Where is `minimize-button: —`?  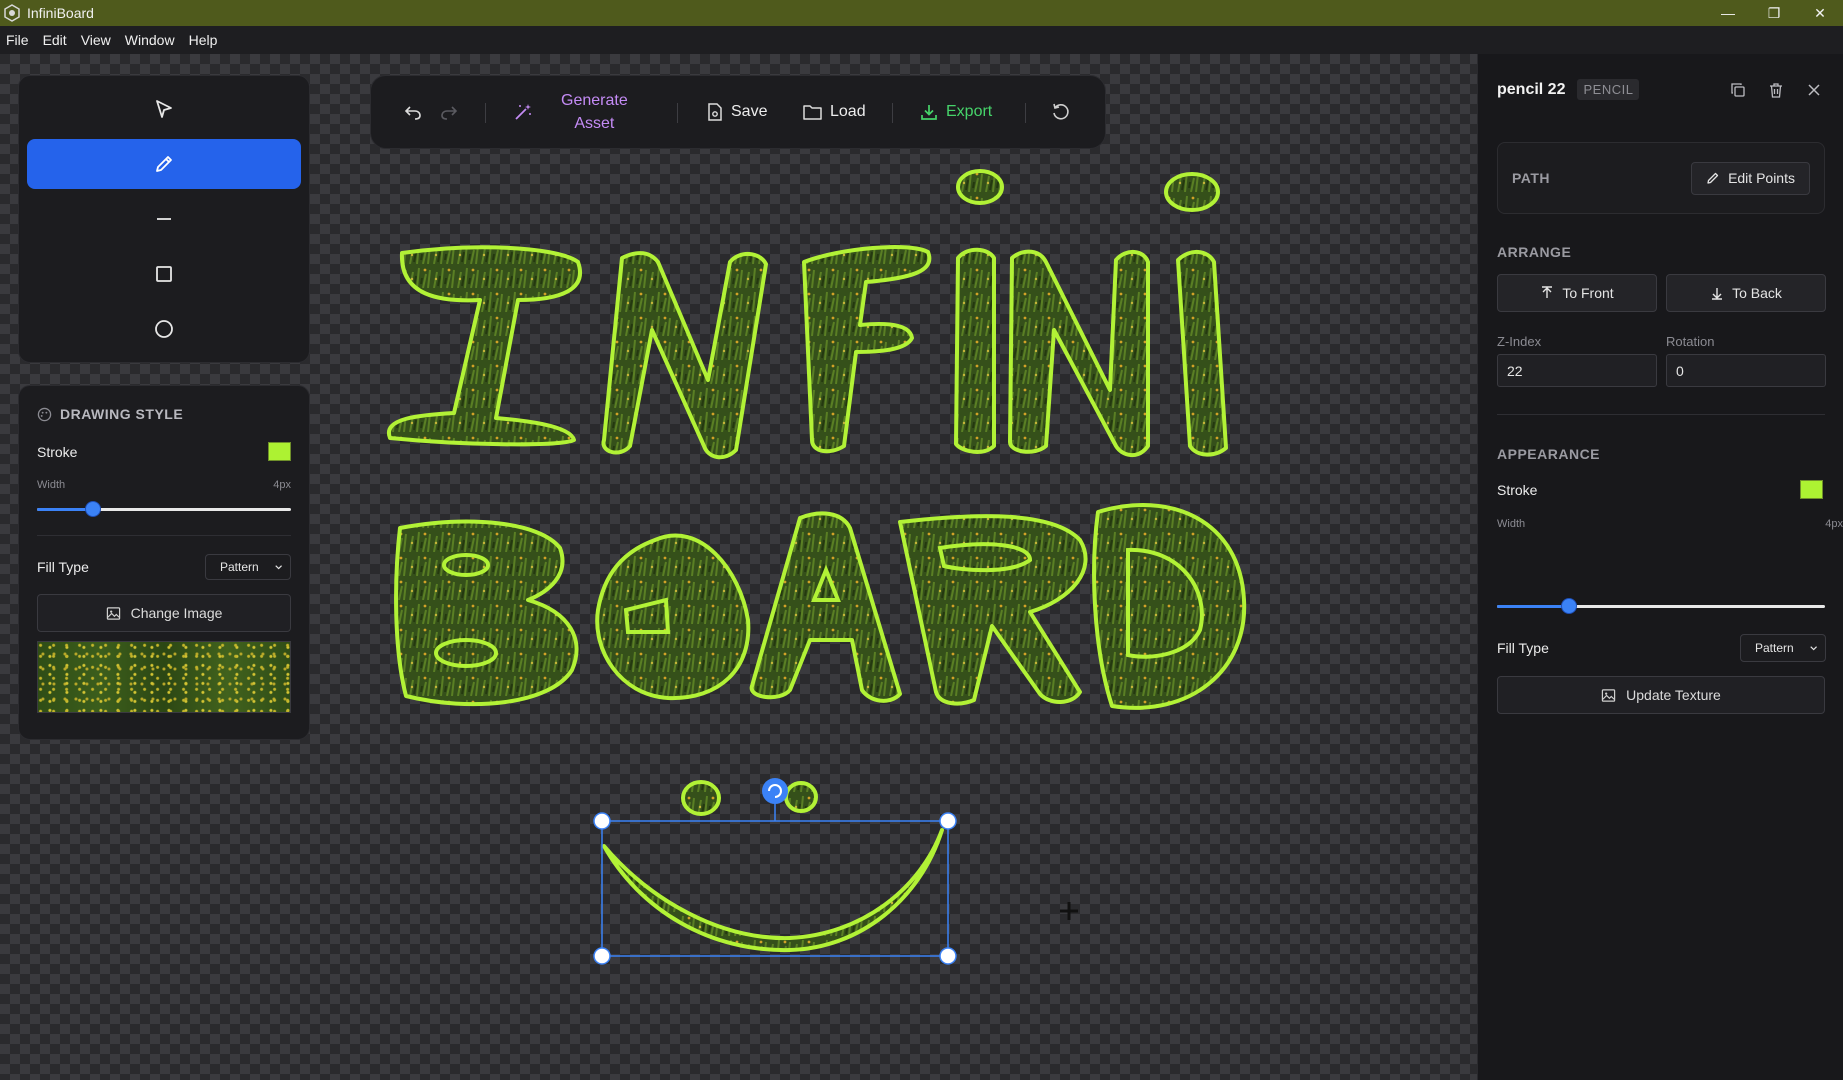
minimize-button: — is located at coordinates (1728, 13).